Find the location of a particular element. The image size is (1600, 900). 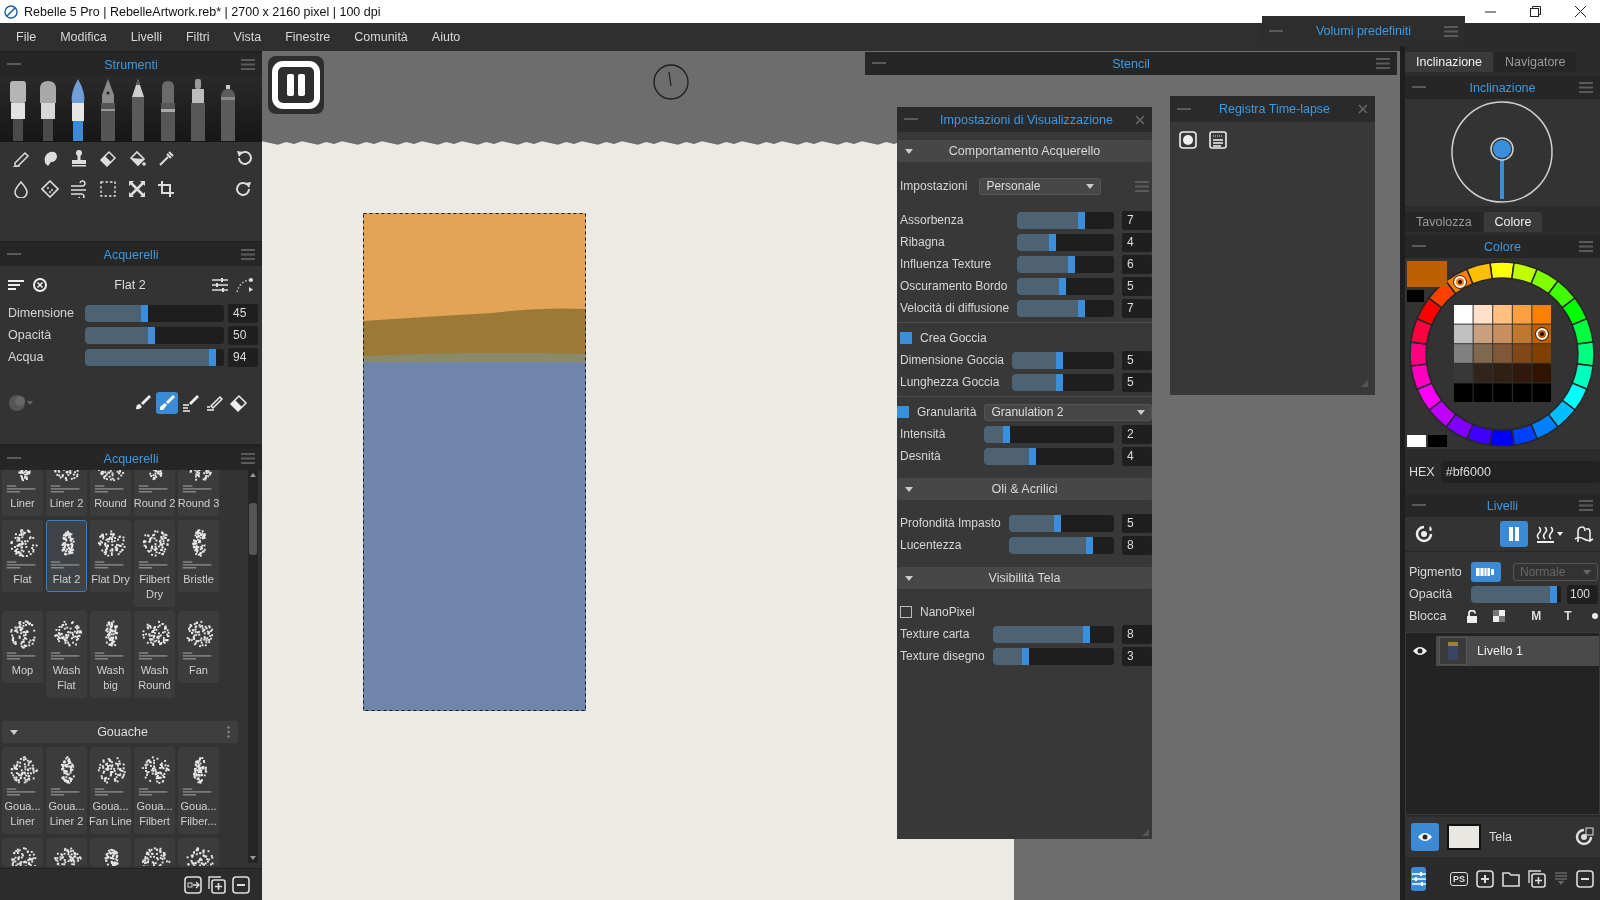

record-icon is located at coordinates (1188, 140).